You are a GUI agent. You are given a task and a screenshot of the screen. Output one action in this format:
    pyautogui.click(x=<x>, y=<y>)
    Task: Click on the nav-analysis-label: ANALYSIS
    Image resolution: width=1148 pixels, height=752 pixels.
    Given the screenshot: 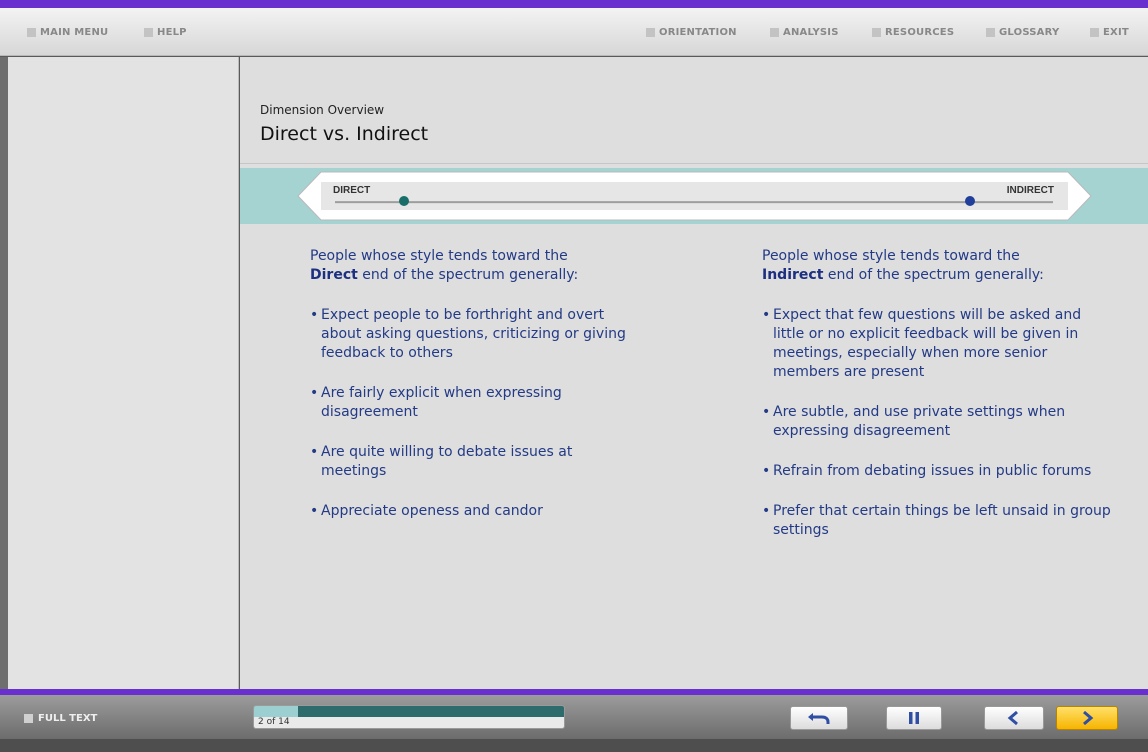 What is the action you would take?
    pyautogui.click(x=811, y=32)
    